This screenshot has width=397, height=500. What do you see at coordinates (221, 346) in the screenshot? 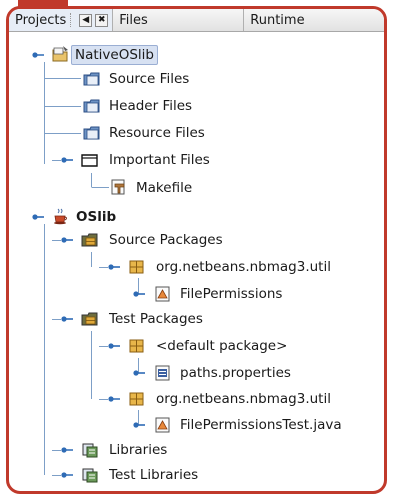
I see `node-default-package: <default package>` at bounding box center [221, 346].